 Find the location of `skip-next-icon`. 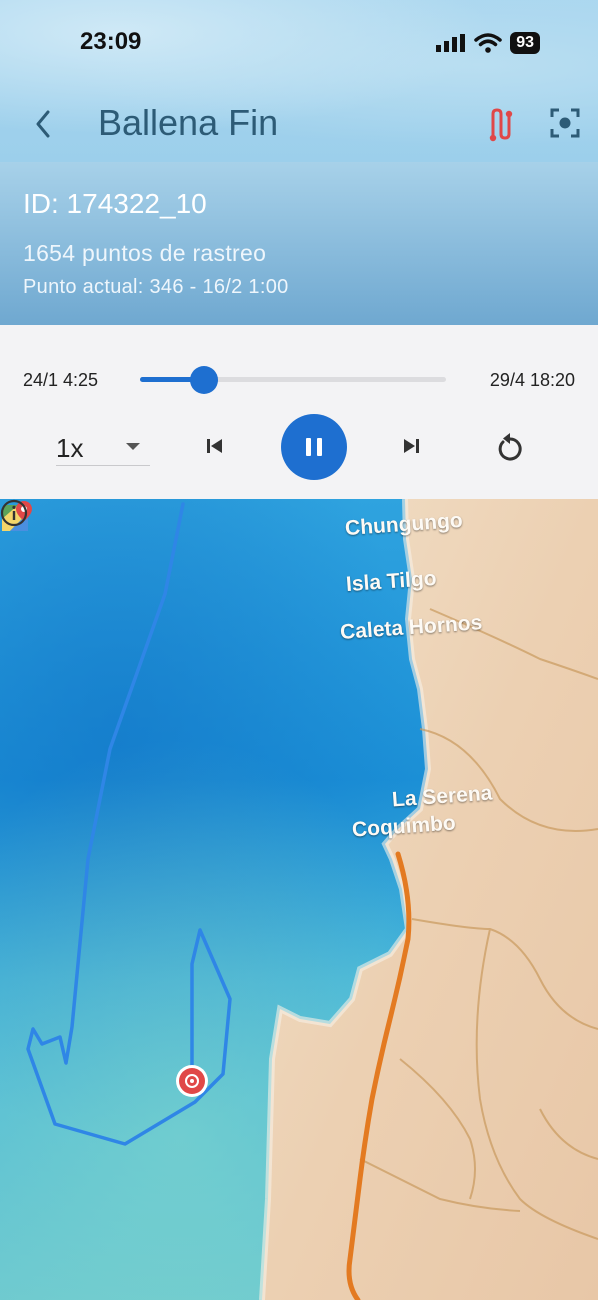

skip-next-icon is located at coordinates (411, 446).